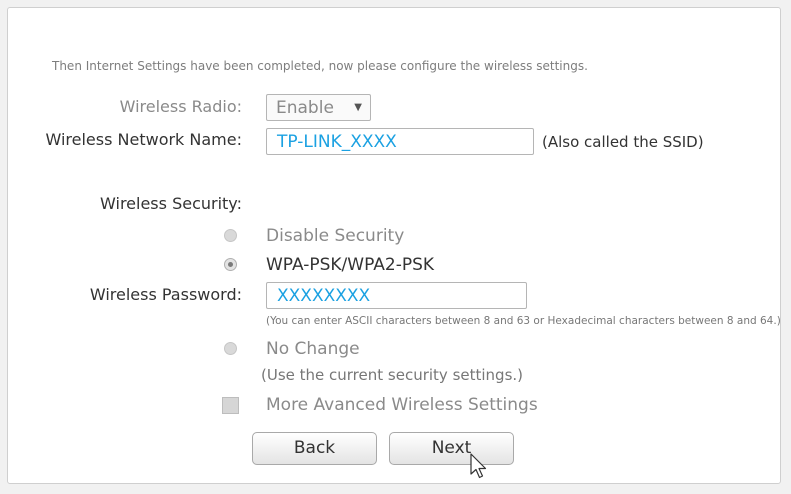 The width and height of the screenshot is (791, 494). I want to click on wireless-radio-label: Wireless Radio:, so click(180, 106).